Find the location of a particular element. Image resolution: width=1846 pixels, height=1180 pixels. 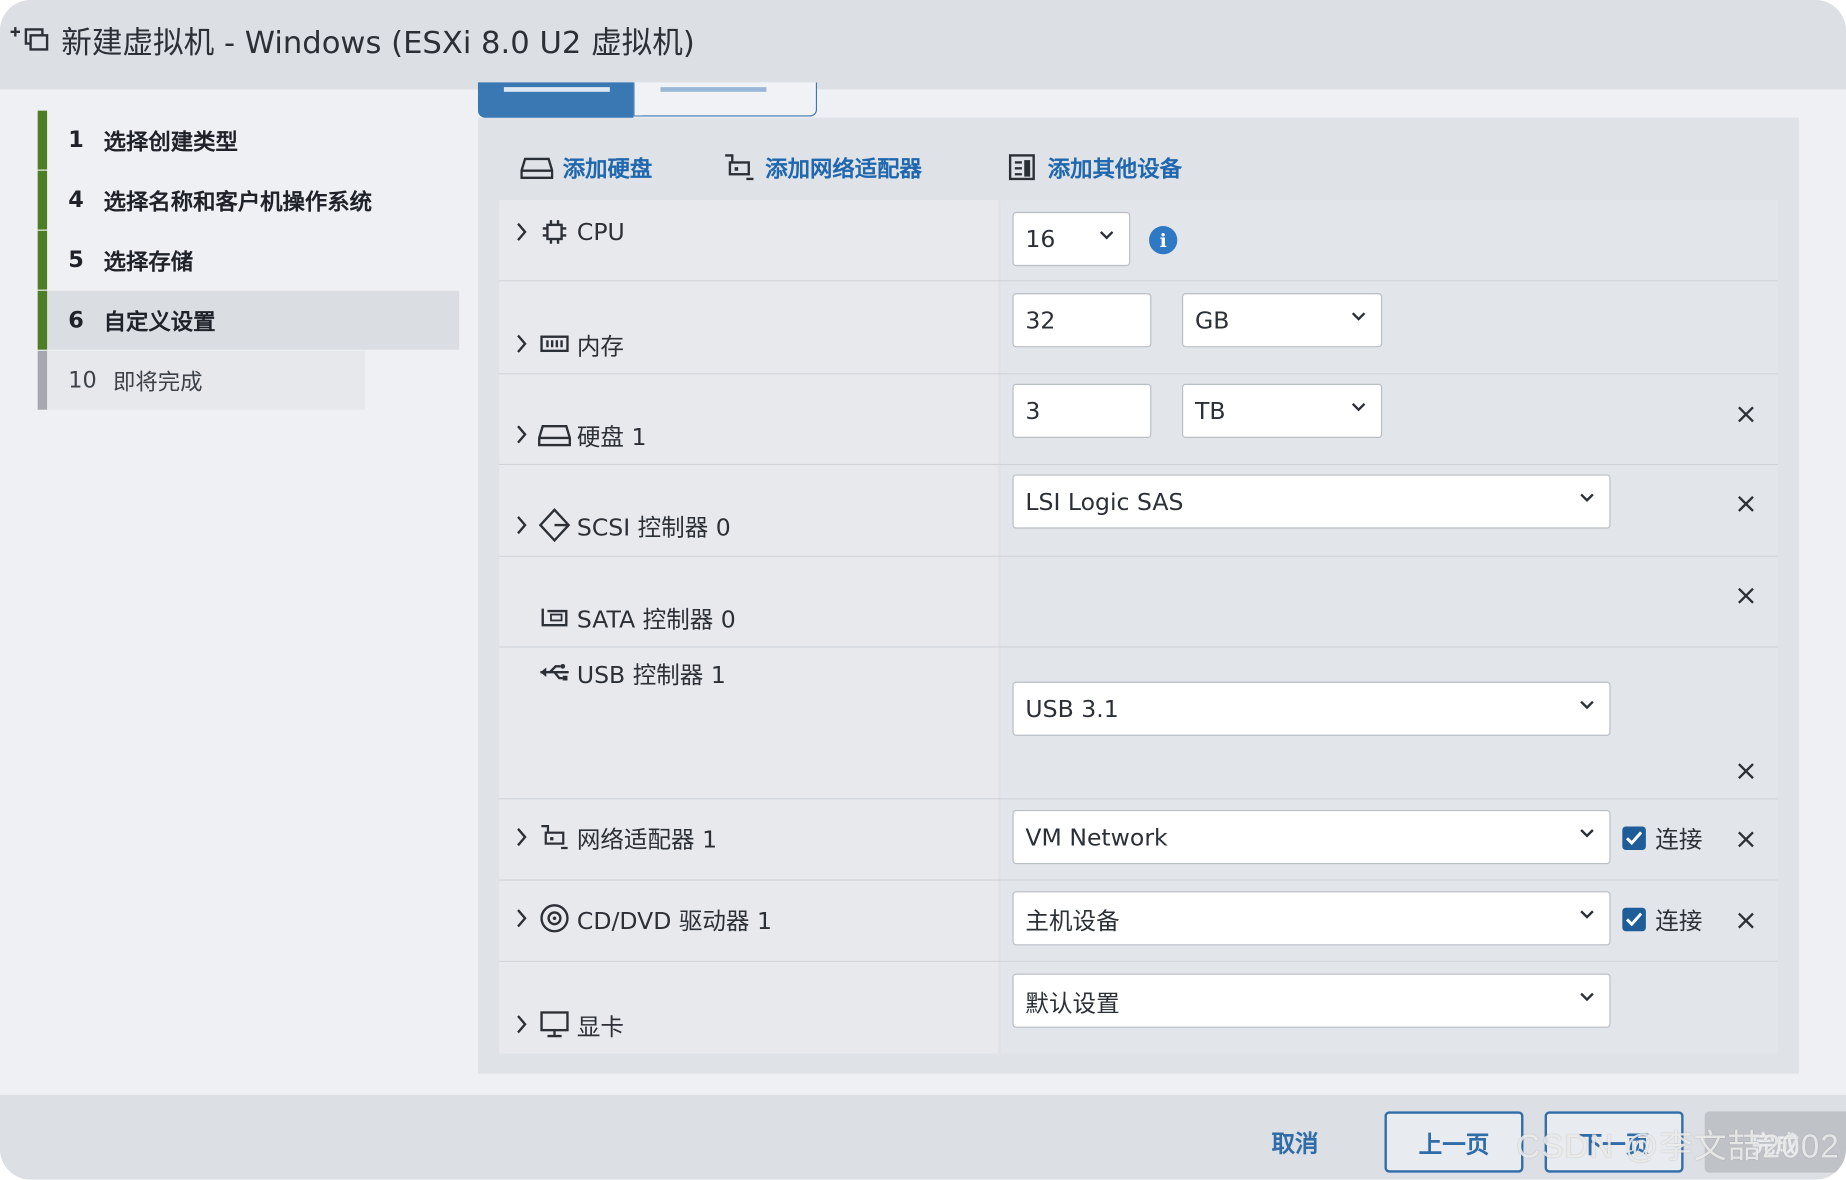

cpu-icon is located at coordinates (554, 232).